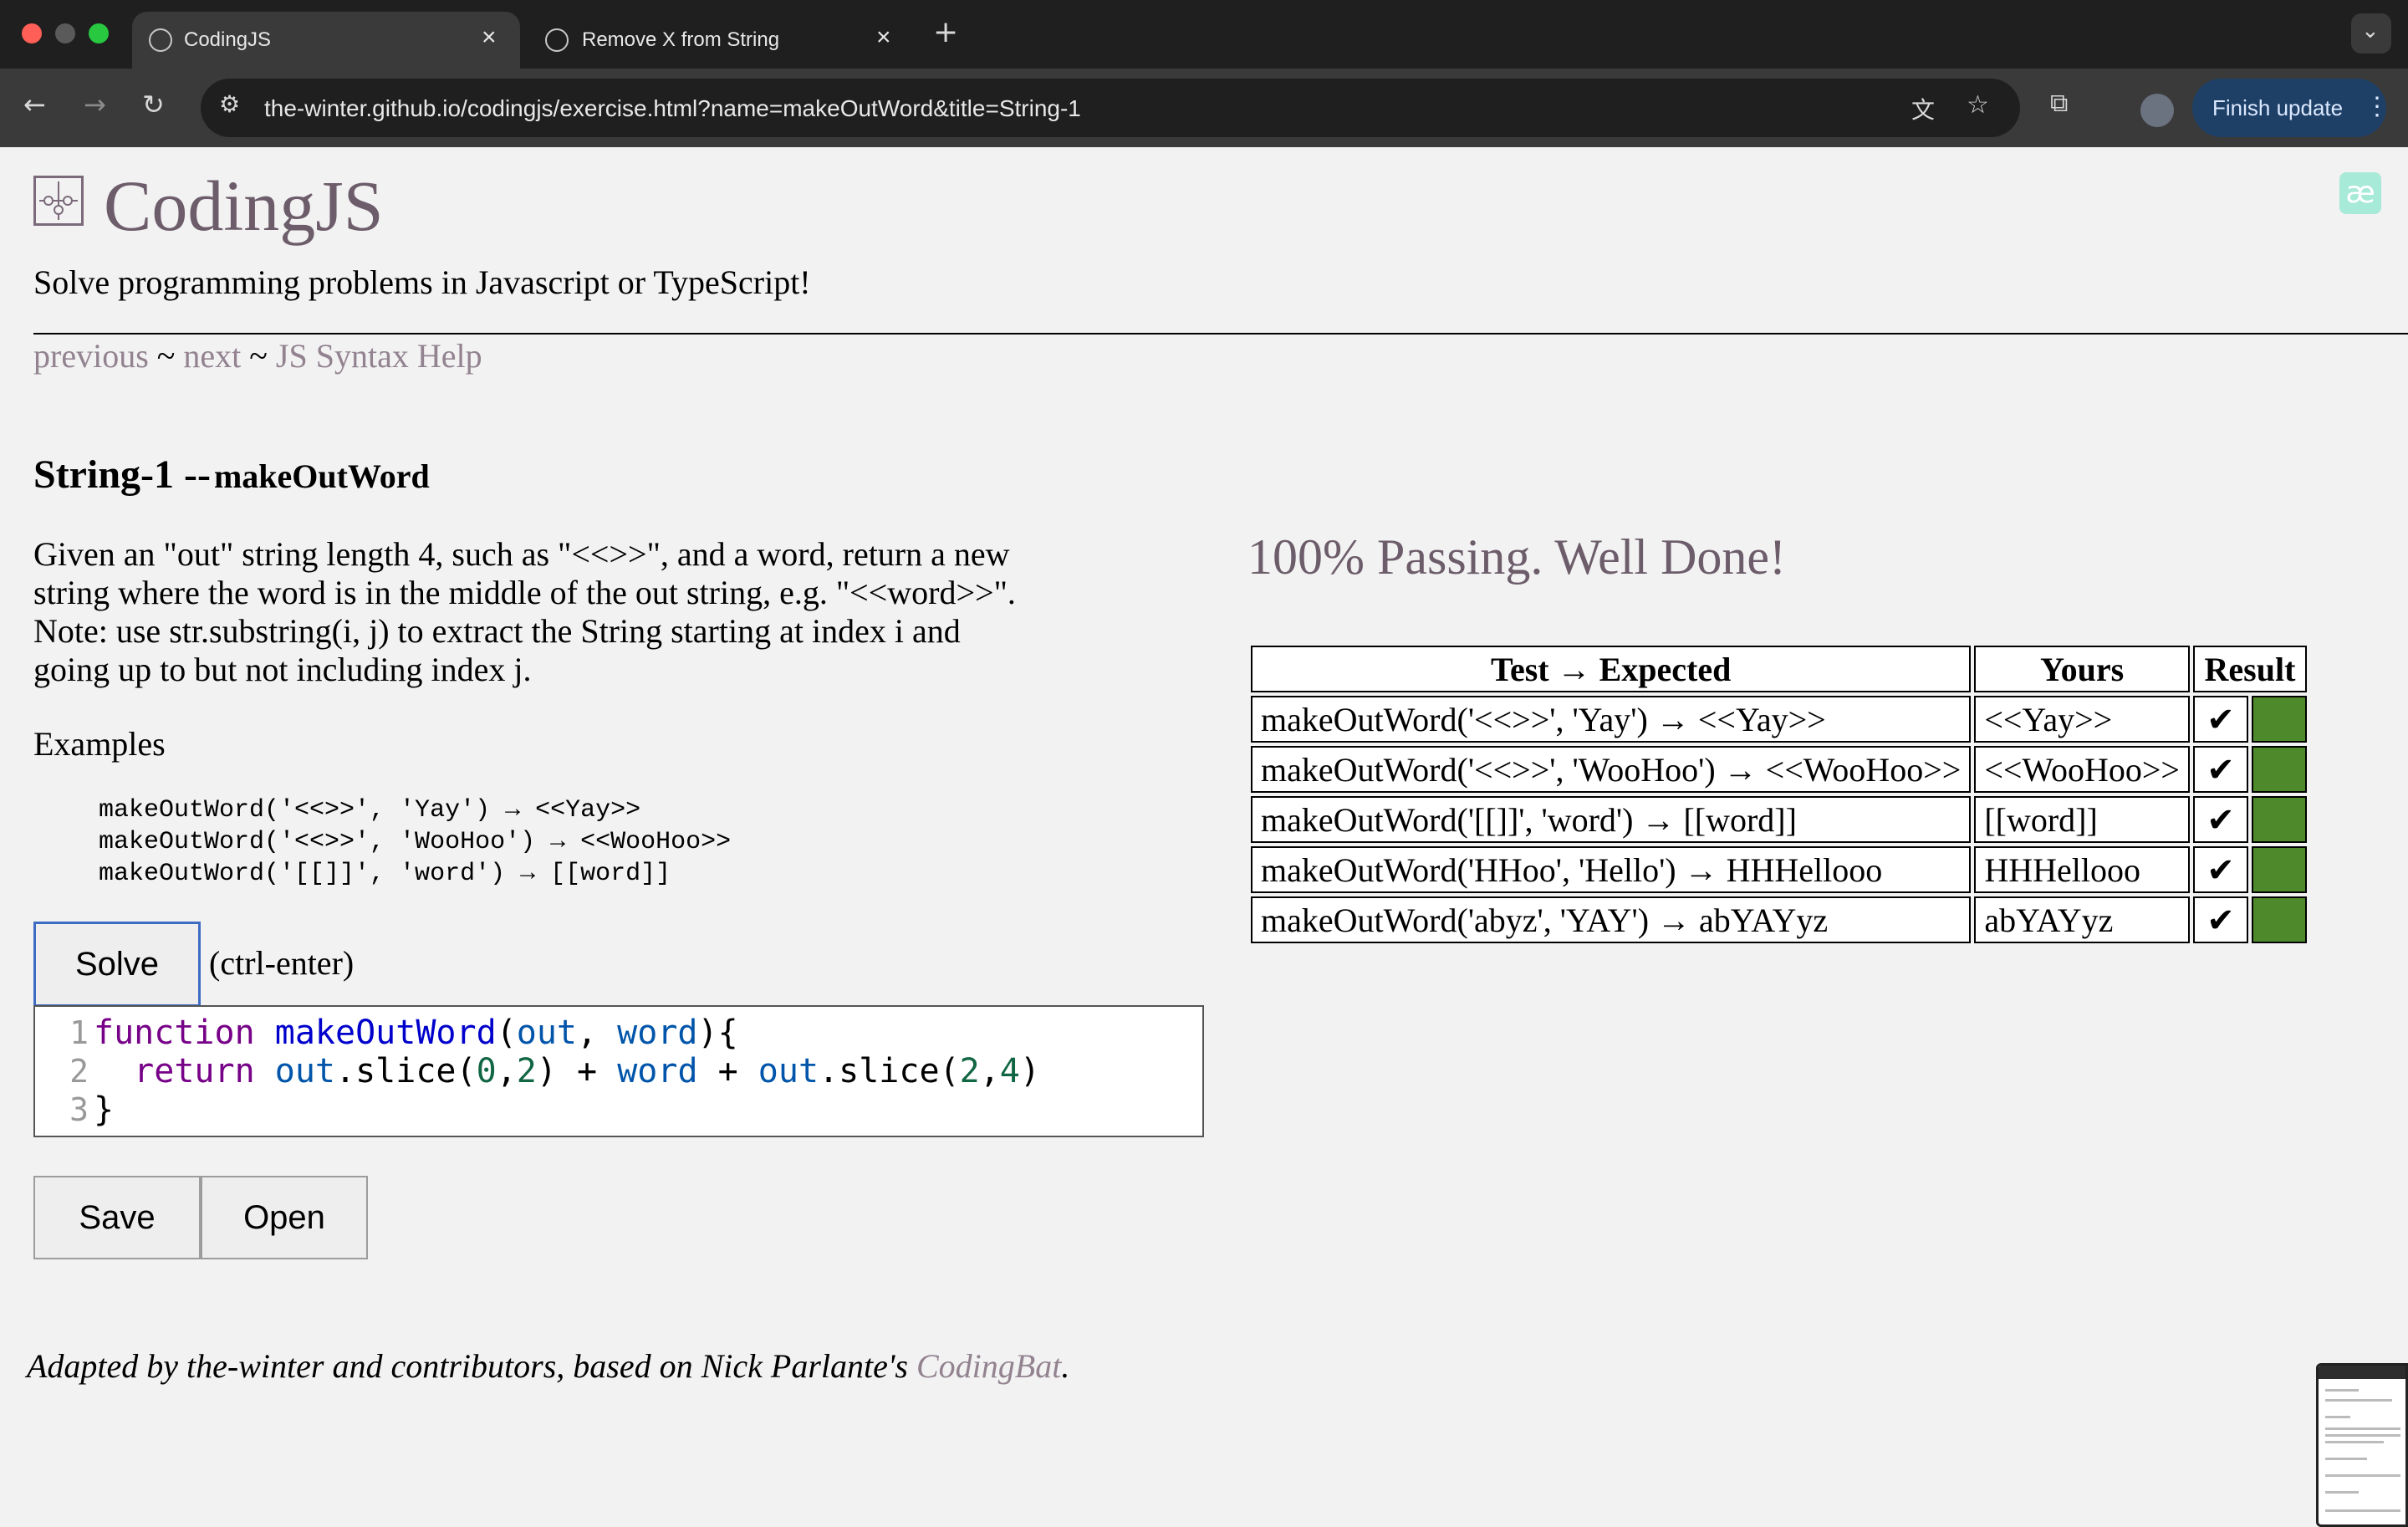  Describe the element at coordinates (2082, 669) in the screenshot. I see `column-header: Yours` at that location.